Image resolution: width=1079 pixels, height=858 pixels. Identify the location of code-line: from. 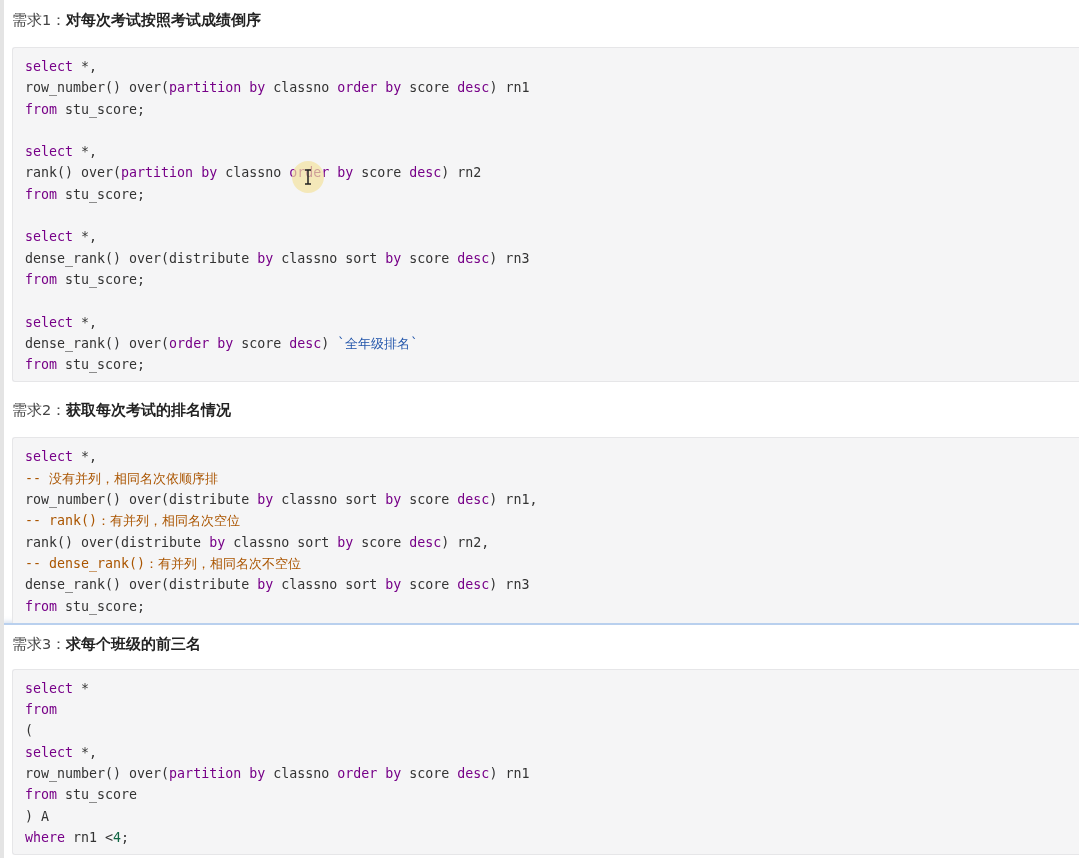
(41, 710).